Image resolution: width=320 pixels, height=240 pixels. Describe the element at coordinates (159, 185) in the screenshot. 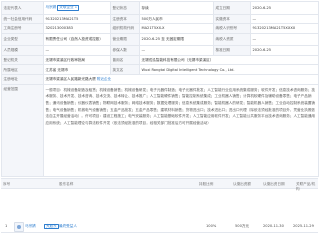

I see `shareholder-header: 序号 股东名称 持股比例 认缴出资额 认缴出资日期 关联产品/机构` at that location.